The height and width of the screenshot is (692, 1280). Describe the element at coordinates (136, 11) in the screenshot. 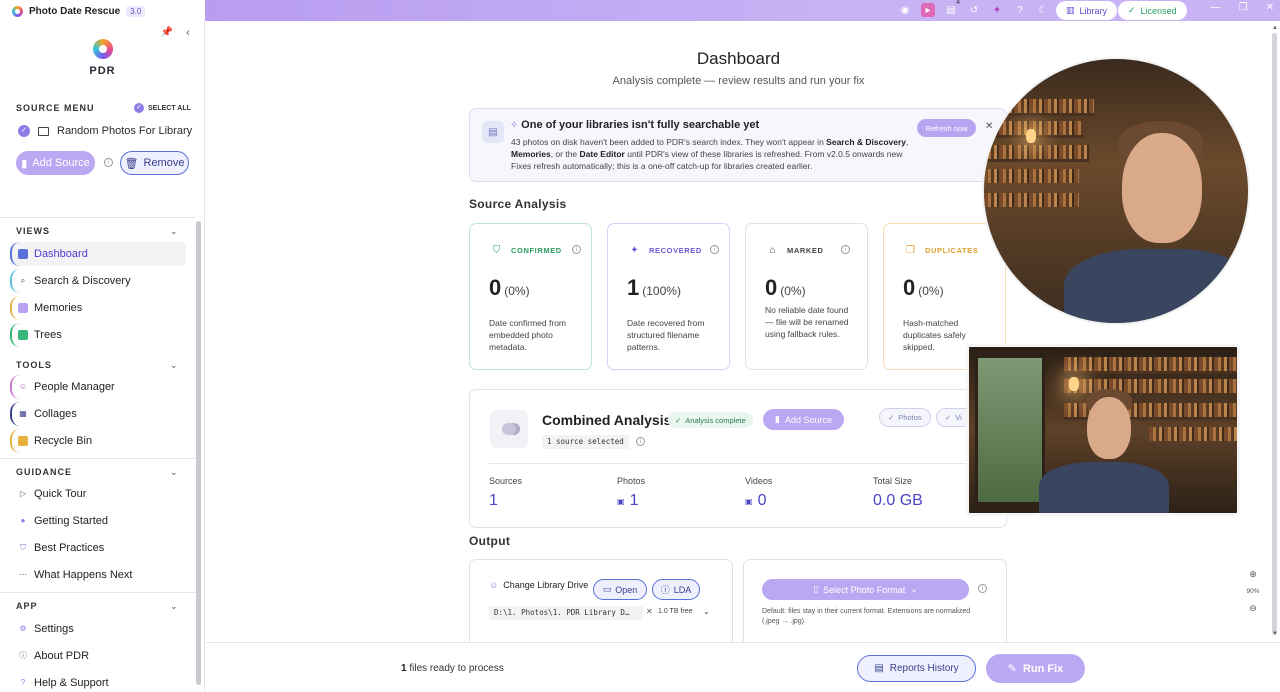

I see `version-badge: 3.0` at that location.